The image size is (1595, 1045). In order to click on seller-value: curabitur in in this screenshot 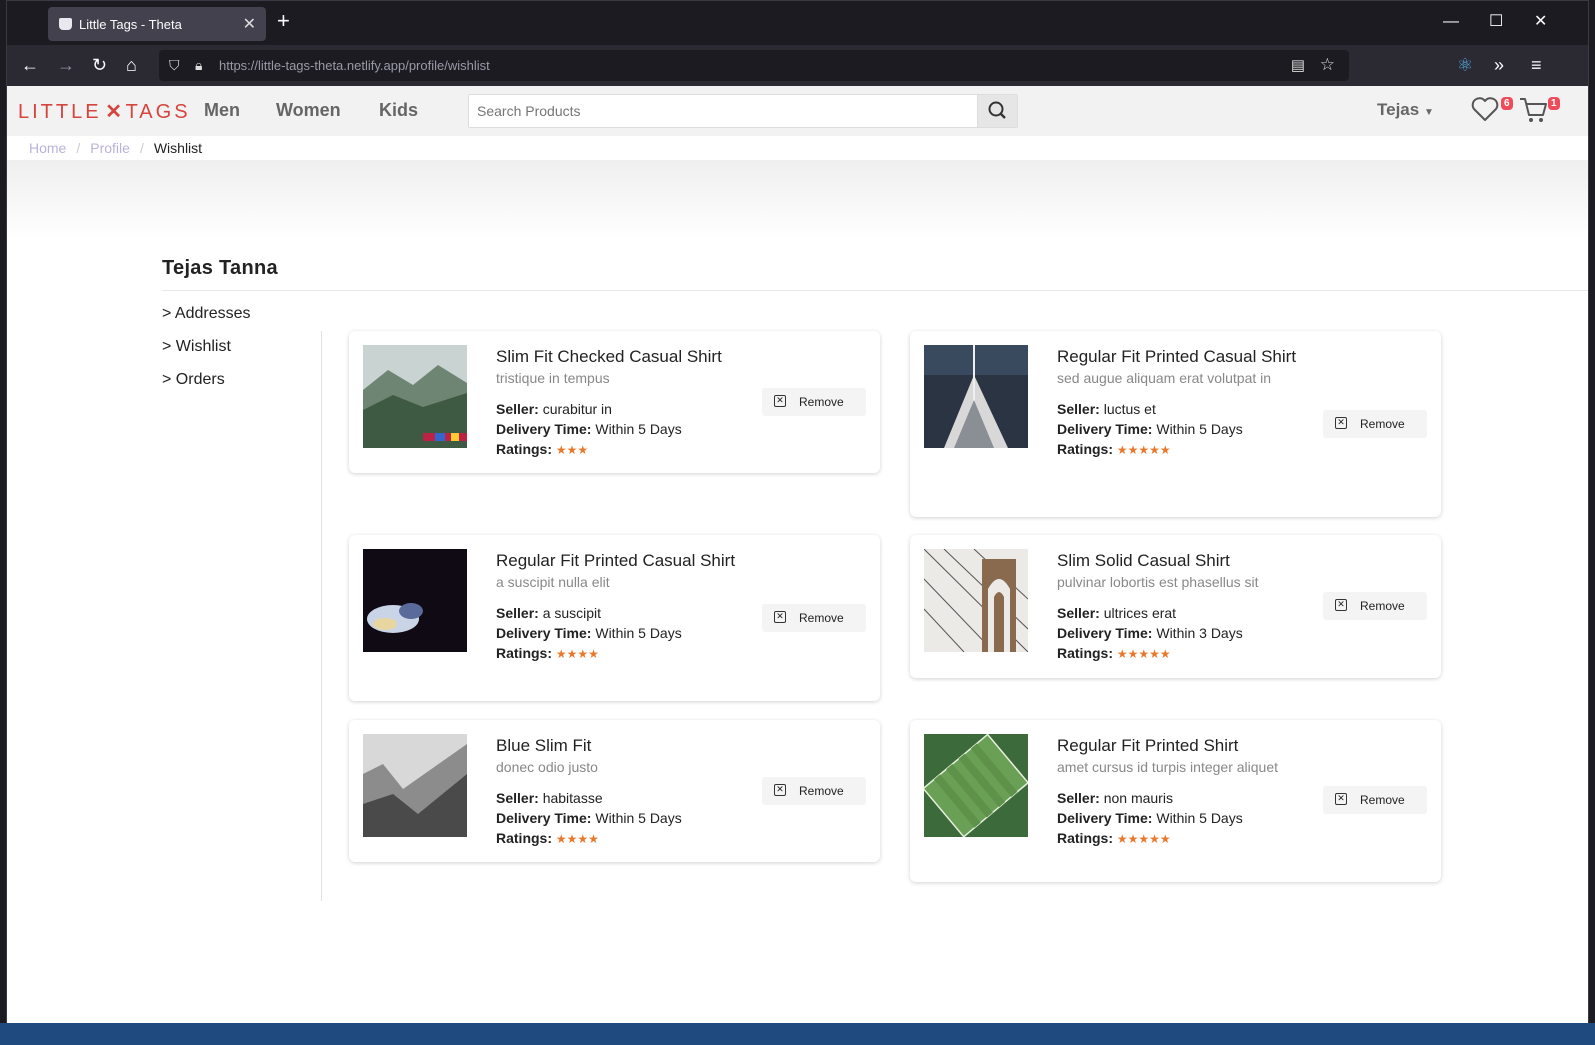, I will do `click(577, 409)`.